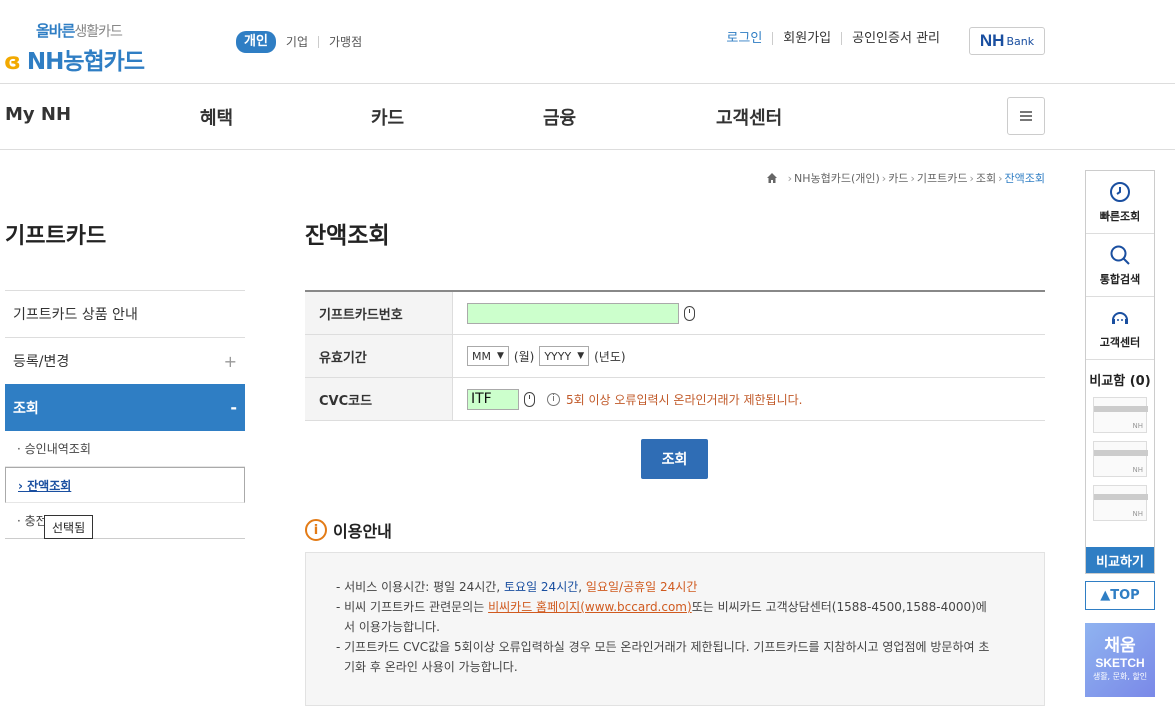  I want to click on tab-merchant: 가맹점, so click(345, 42).